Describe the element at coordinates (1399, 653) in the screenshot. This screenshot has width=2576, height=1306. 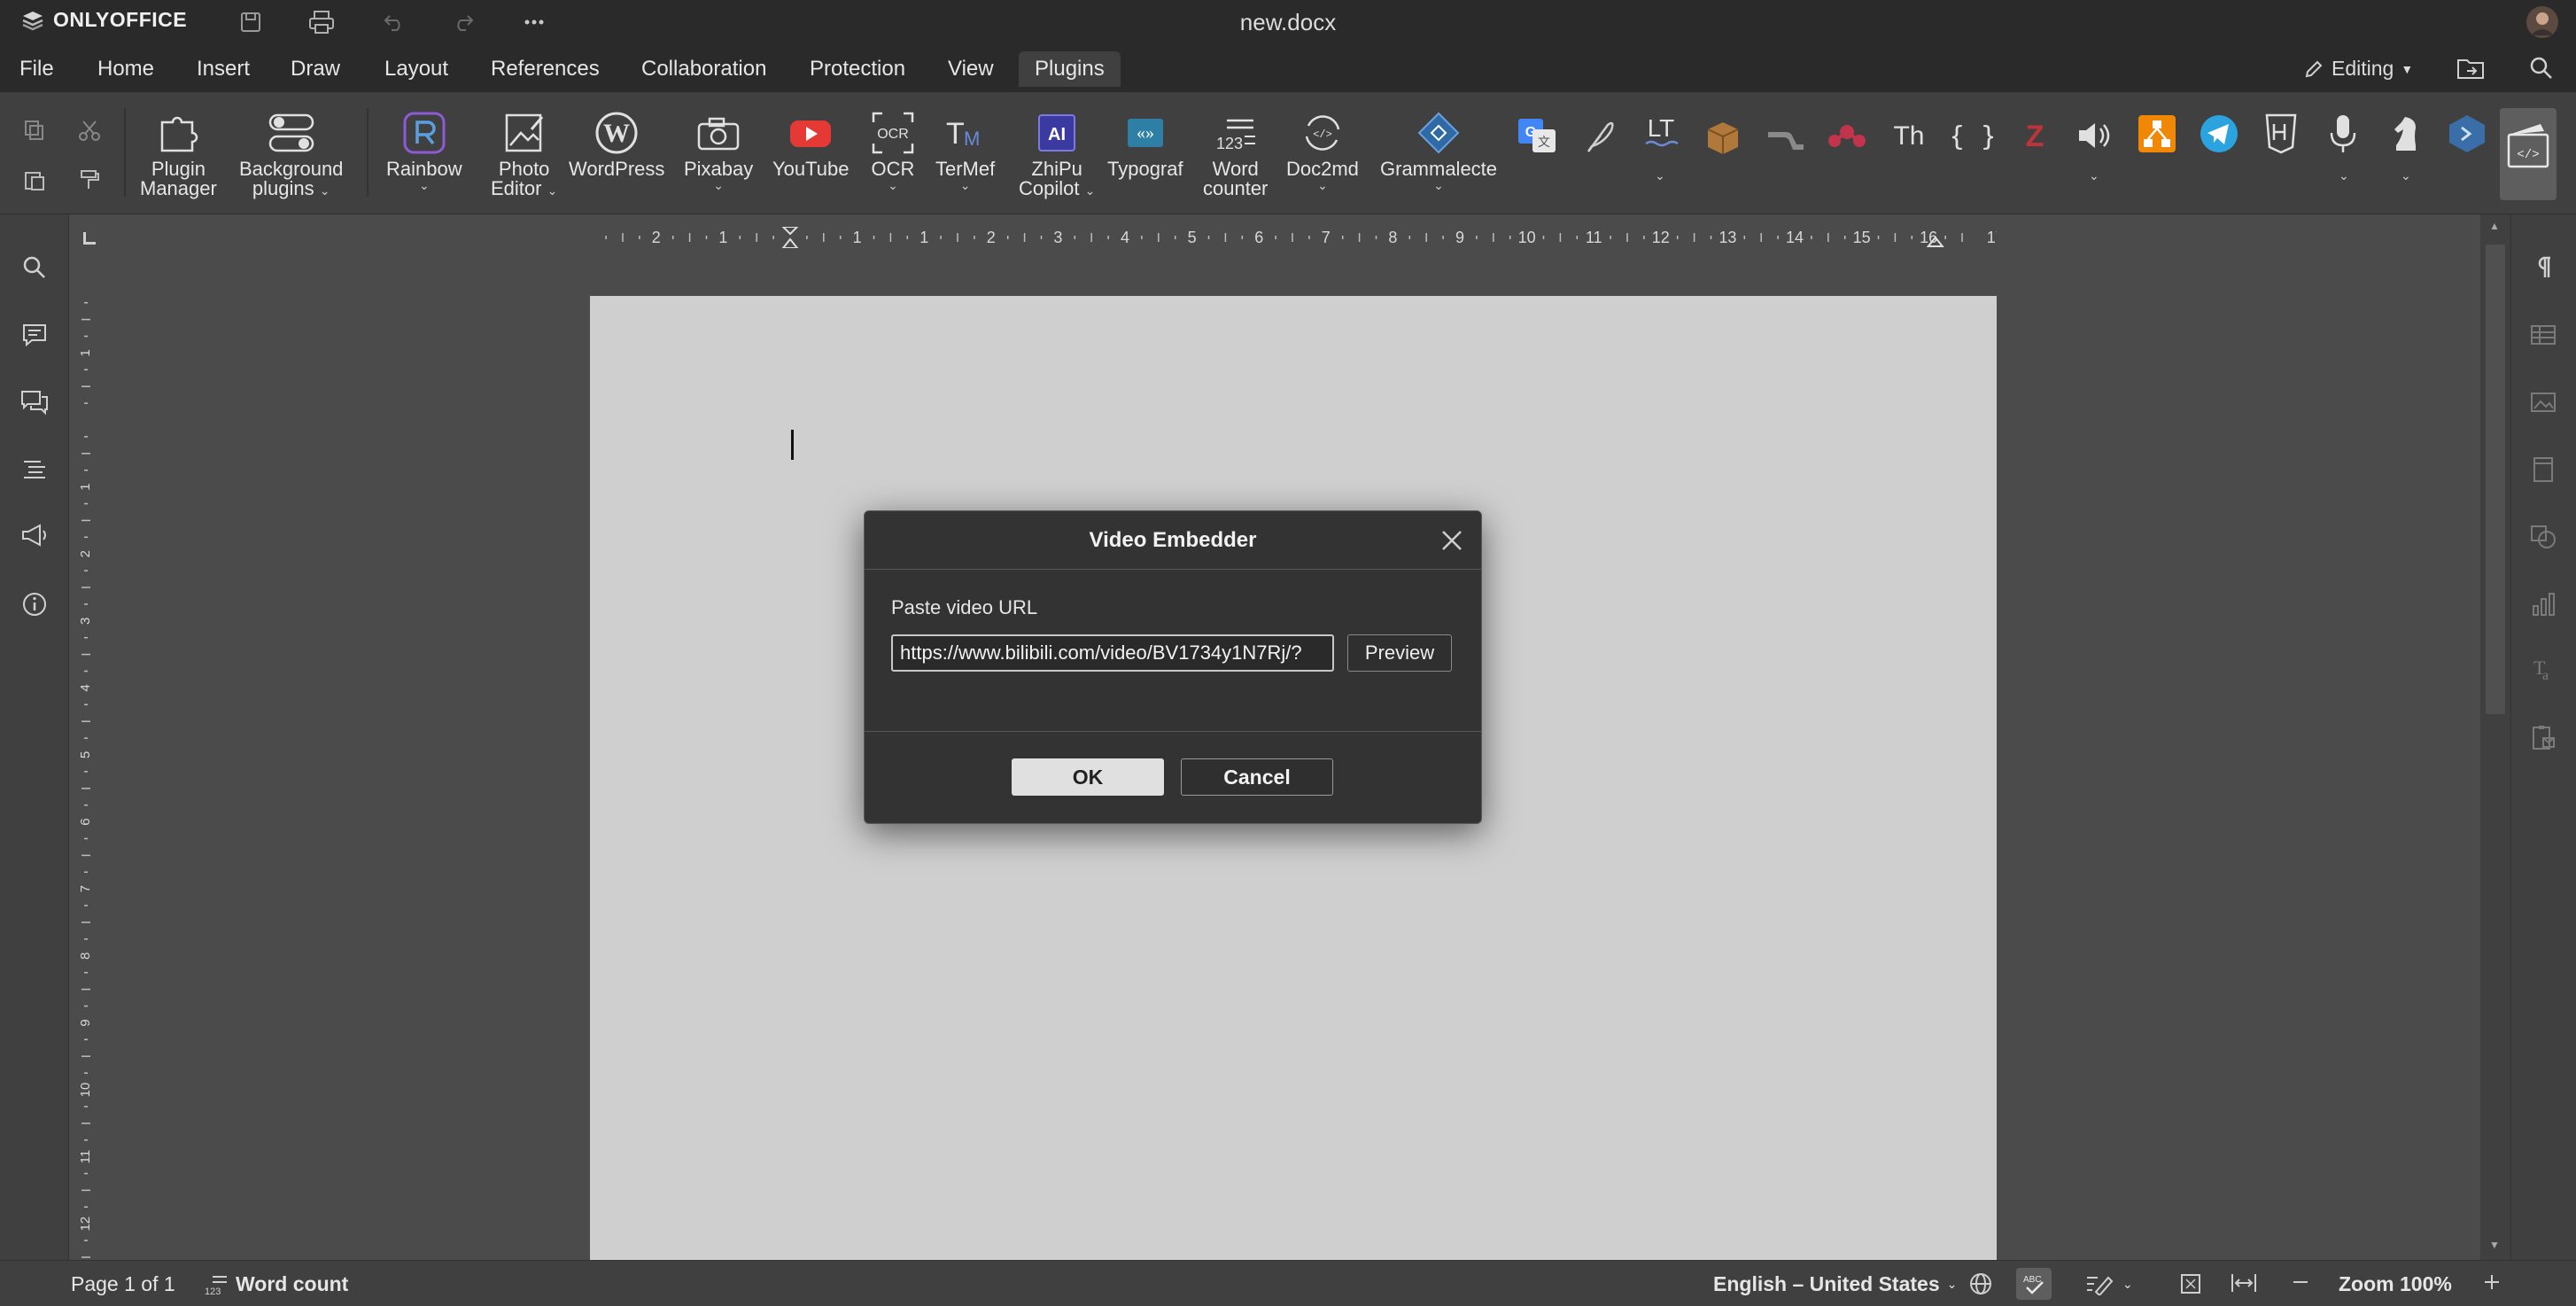
I see `preview-button: Preview` at that location.